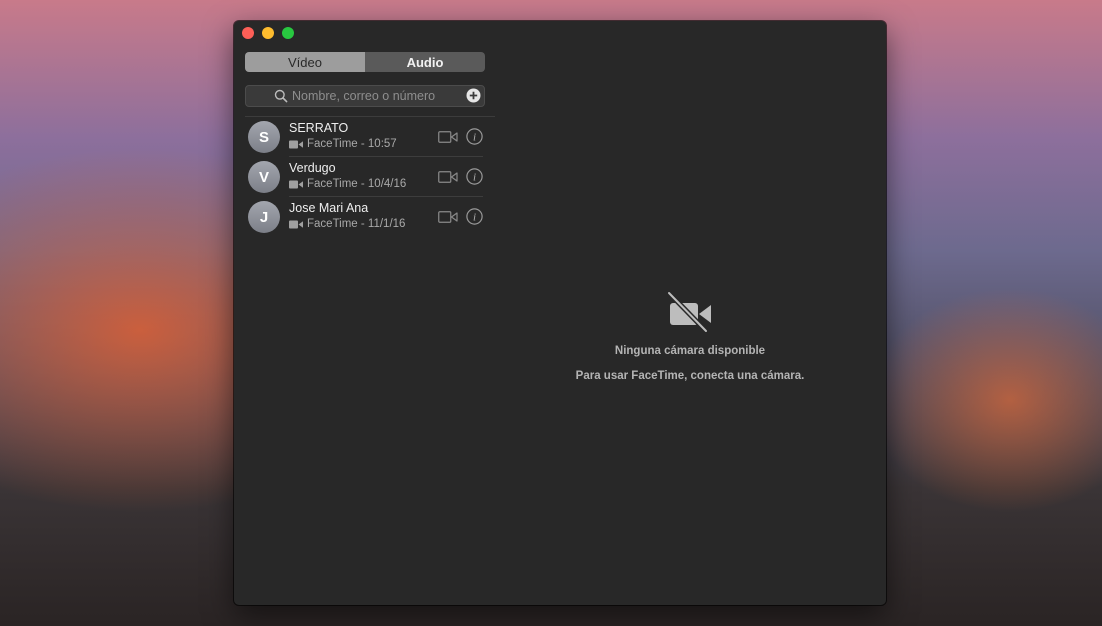  What do you see at coordinates (377, 96) in the screenshot?
I see `search-input` at bounding box center [377, 96].